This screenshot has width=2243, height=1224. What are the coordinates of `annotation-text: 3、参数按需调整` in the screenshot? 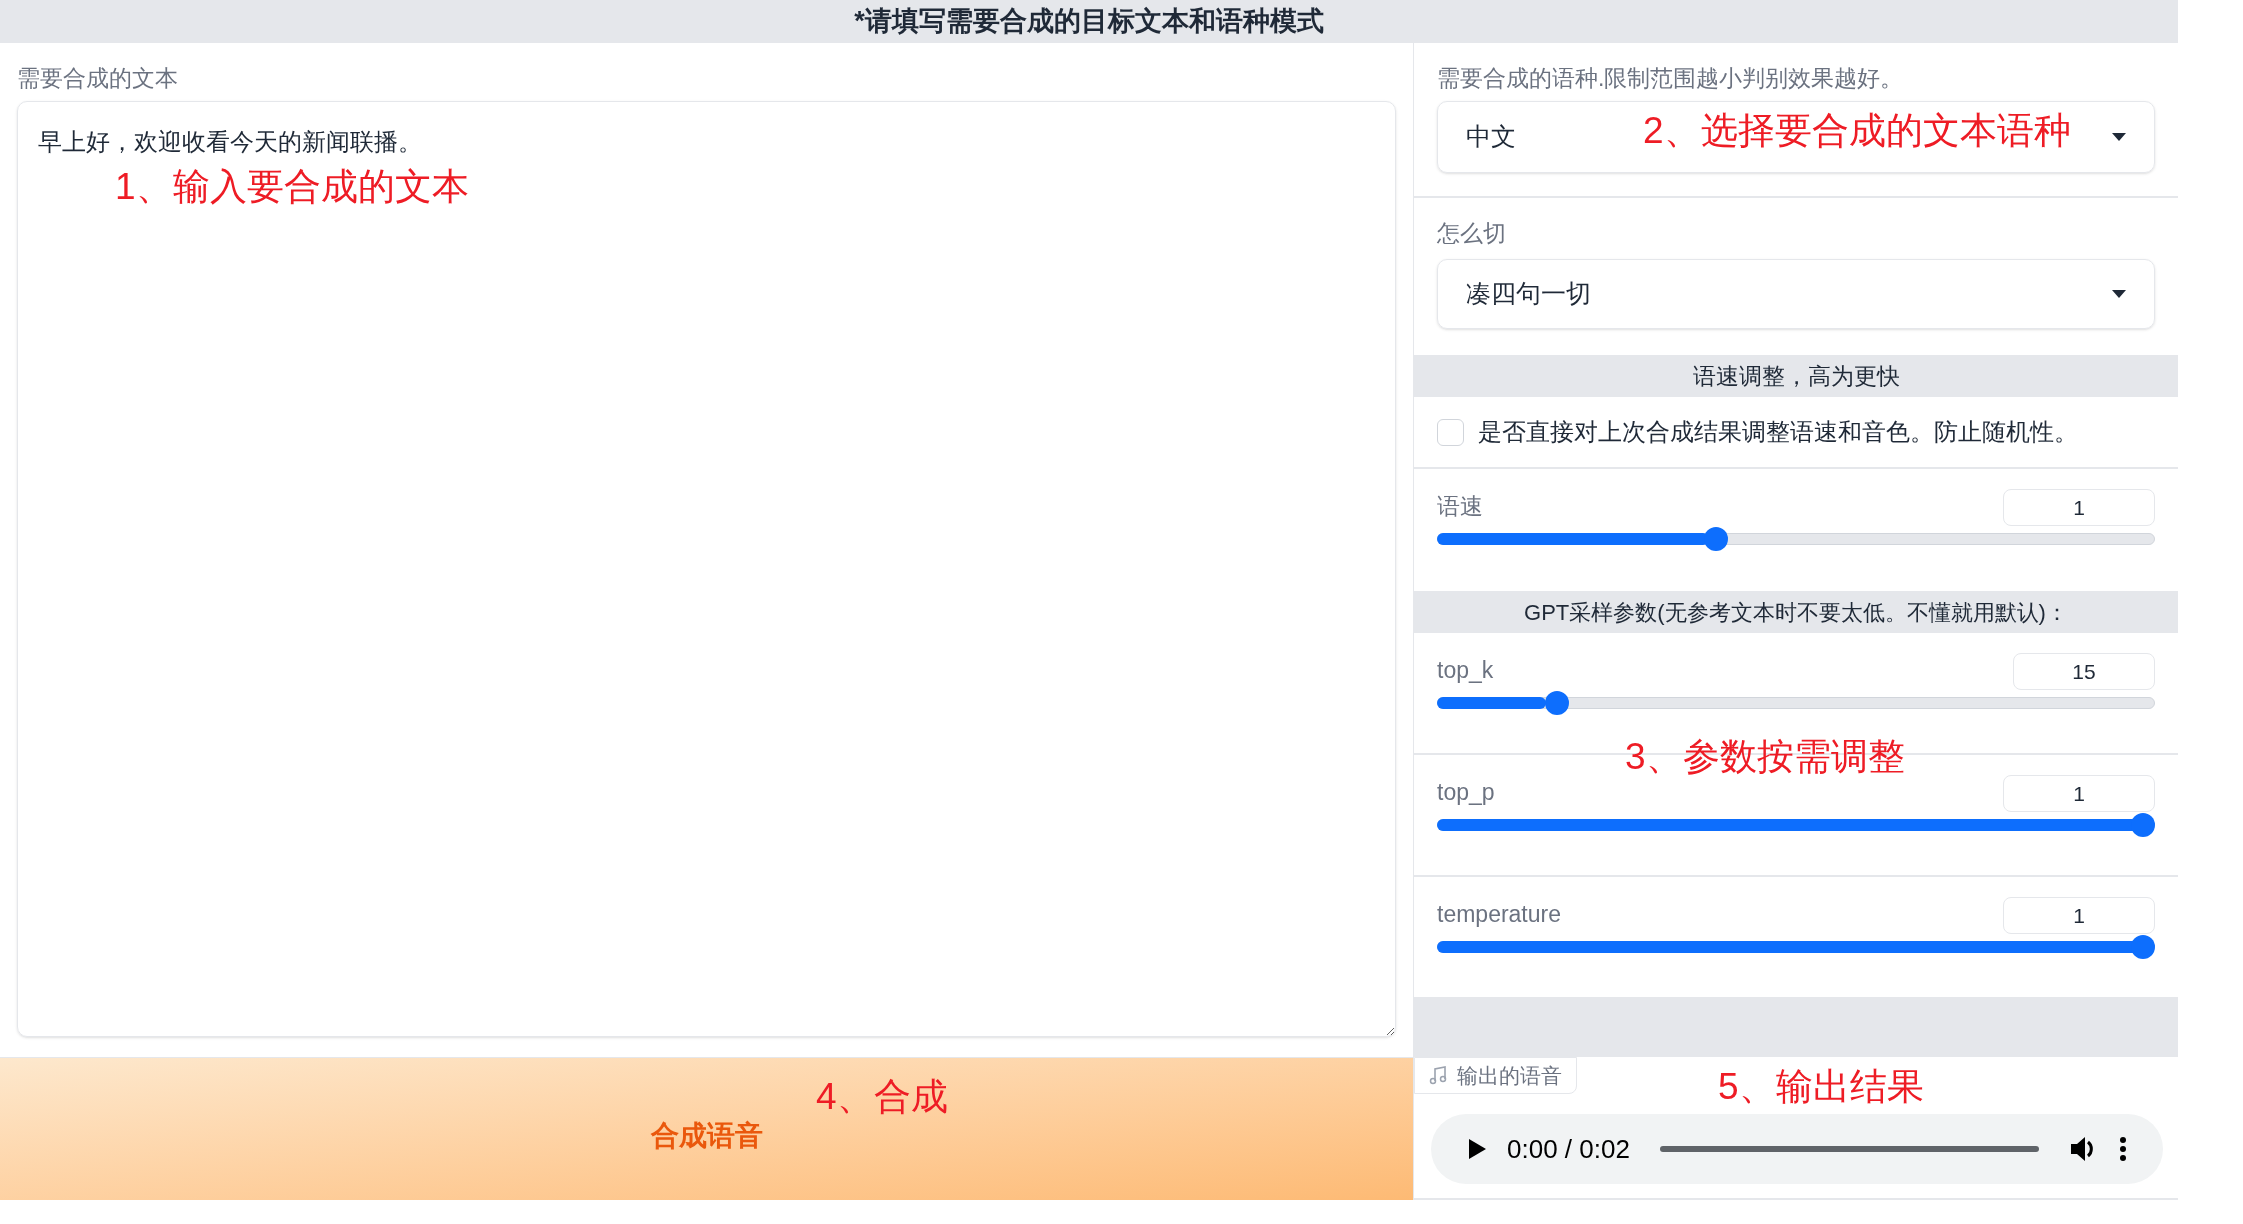 It's located at (1765, 756).